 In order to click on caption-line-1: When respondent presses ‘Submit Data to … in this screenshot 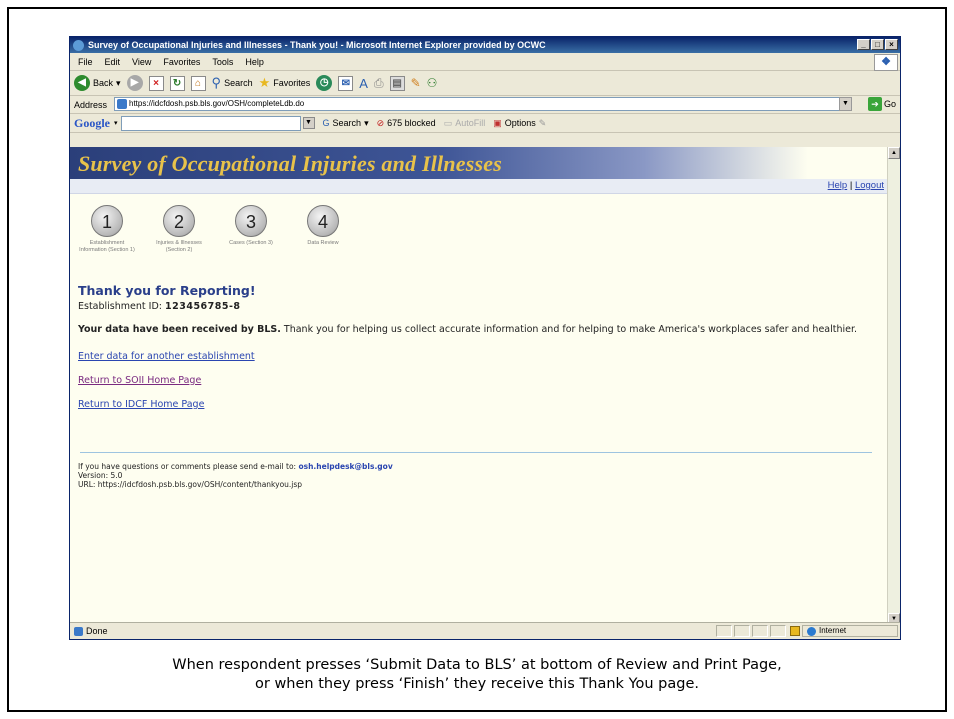, I will do `click(477, 665)`.